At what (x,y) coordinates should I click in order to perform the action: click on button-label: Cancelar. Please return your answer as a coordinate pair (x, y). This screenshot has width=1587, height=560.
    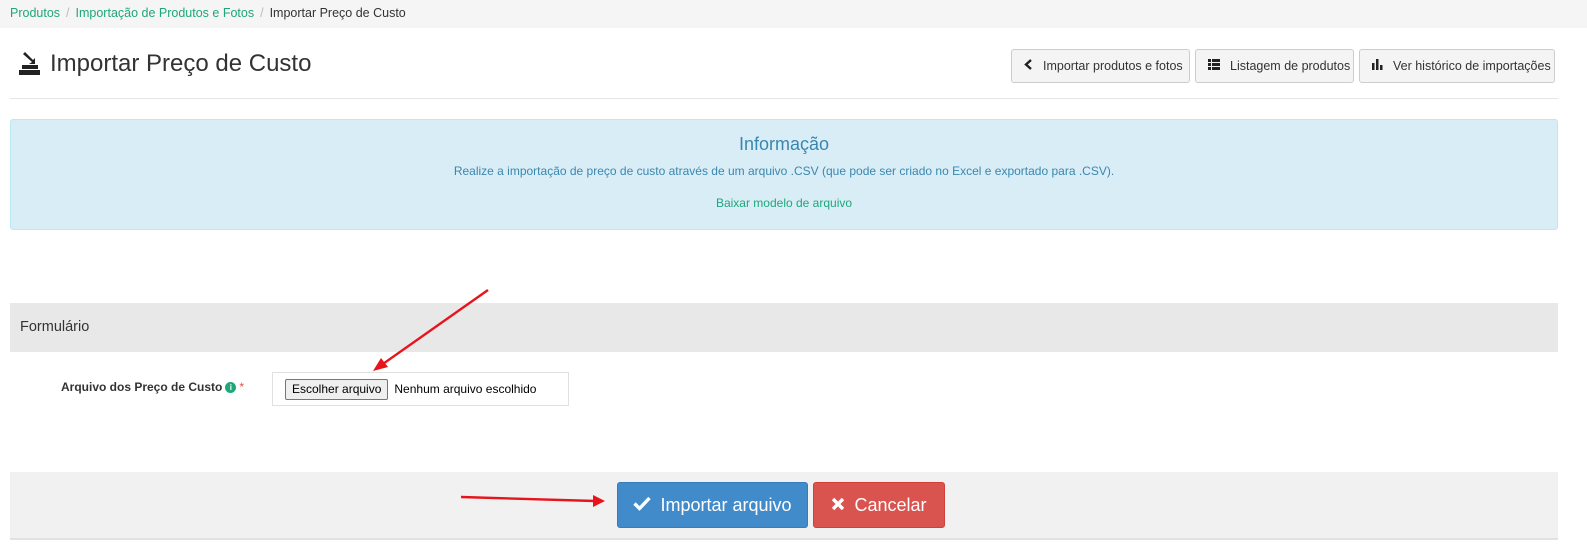
    Looking at the image, I should click on (890, 504).